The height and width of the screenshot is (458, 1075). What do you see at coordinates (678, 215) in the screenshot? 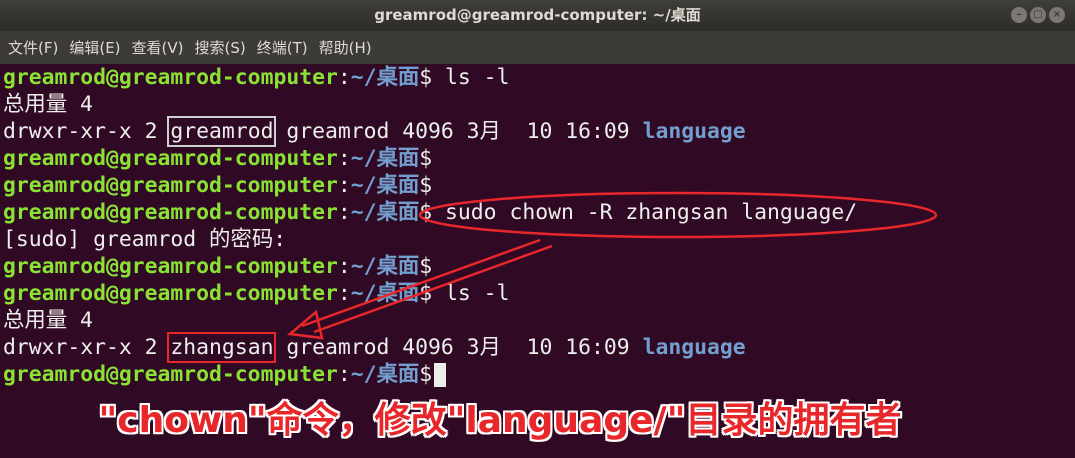
I see `command-highlight-ellipse` at bounding box center [678, 215].